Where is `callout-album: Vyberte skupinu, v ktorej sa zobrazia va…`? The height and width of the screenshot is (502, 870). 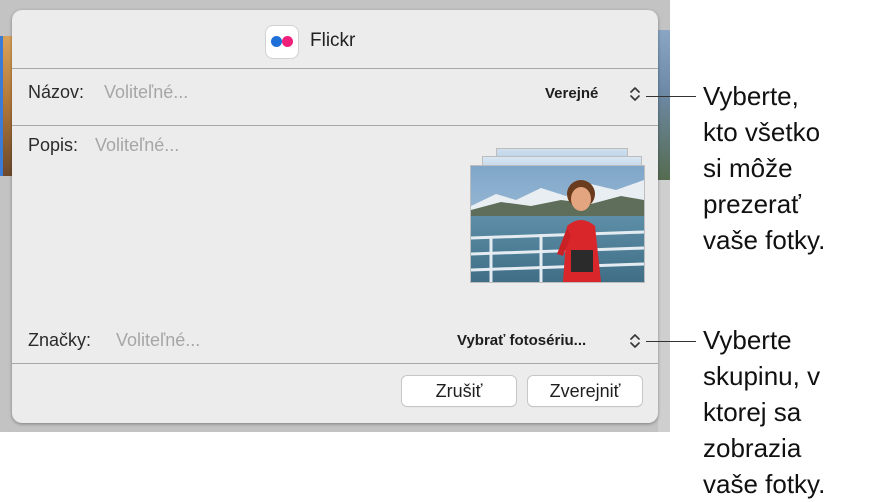 callout-album: Vyberte skupinu, v ktorej sa zobrazia va… is located at coordinates (764, 412).